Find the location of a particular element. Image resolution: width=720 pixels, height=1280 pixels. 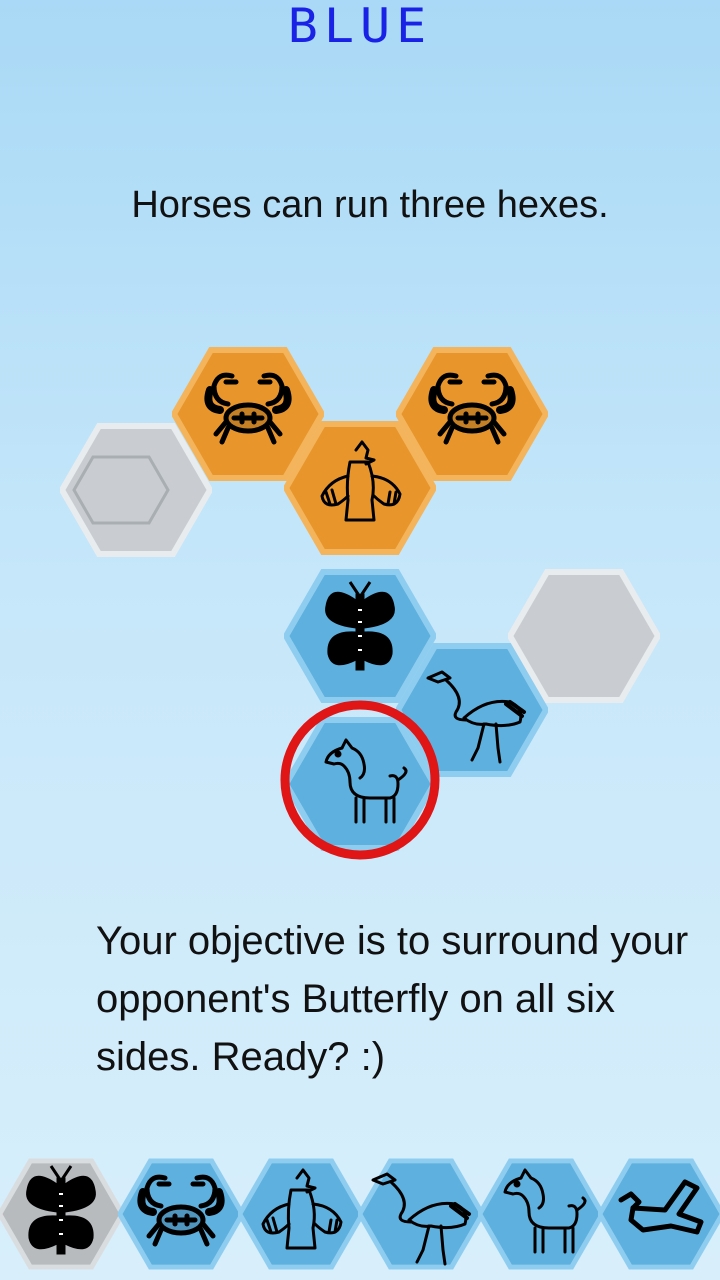

tray-piece-butterfly is located at coordinates (61, 1214).